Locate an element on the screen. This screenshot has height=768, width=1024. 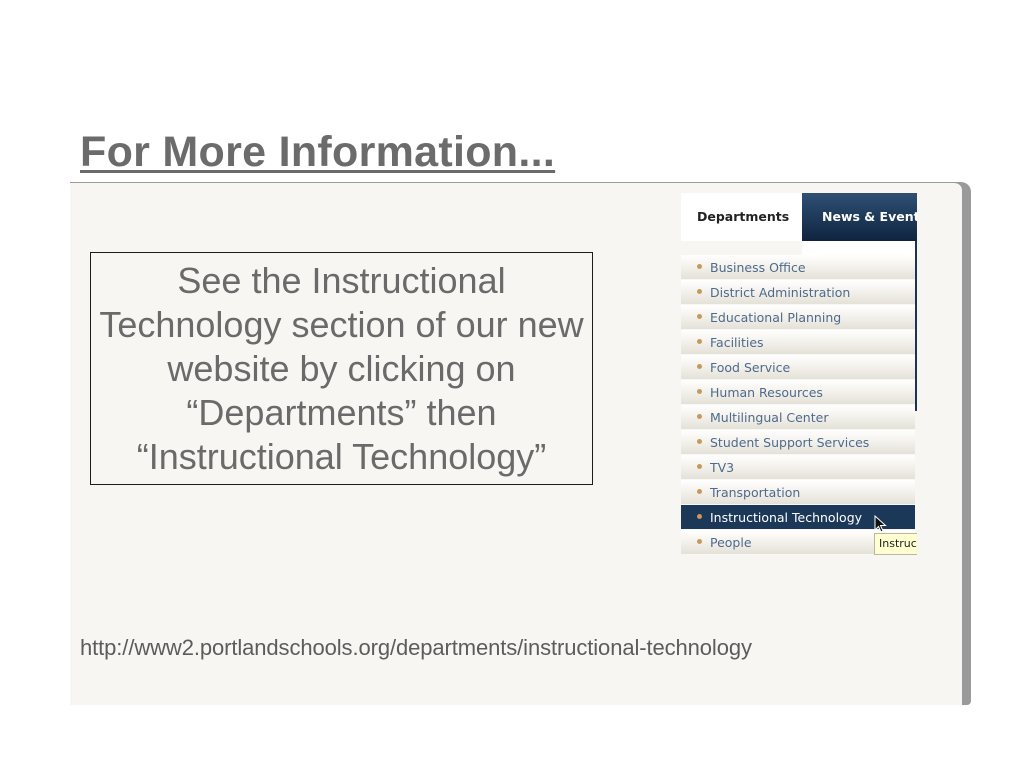
menu-item-educational-planning: Educational Planning is located at coordinates (798, 317).